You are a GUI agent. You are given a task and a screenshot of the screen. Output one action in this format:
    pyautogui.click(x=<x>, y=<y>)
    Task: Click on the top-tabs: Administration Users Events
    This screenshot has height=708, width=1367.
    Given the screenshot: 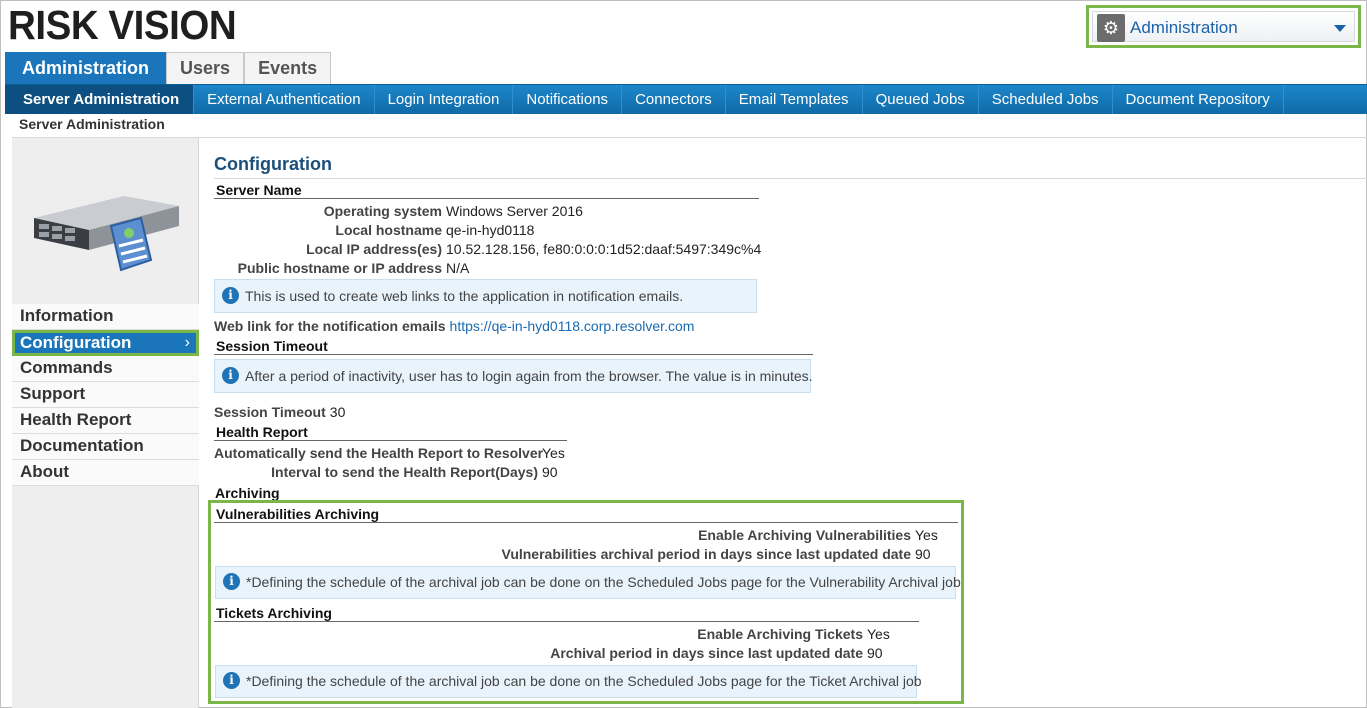 What is the action you would take?
    pyautogui.click(x=168, y=68)
    